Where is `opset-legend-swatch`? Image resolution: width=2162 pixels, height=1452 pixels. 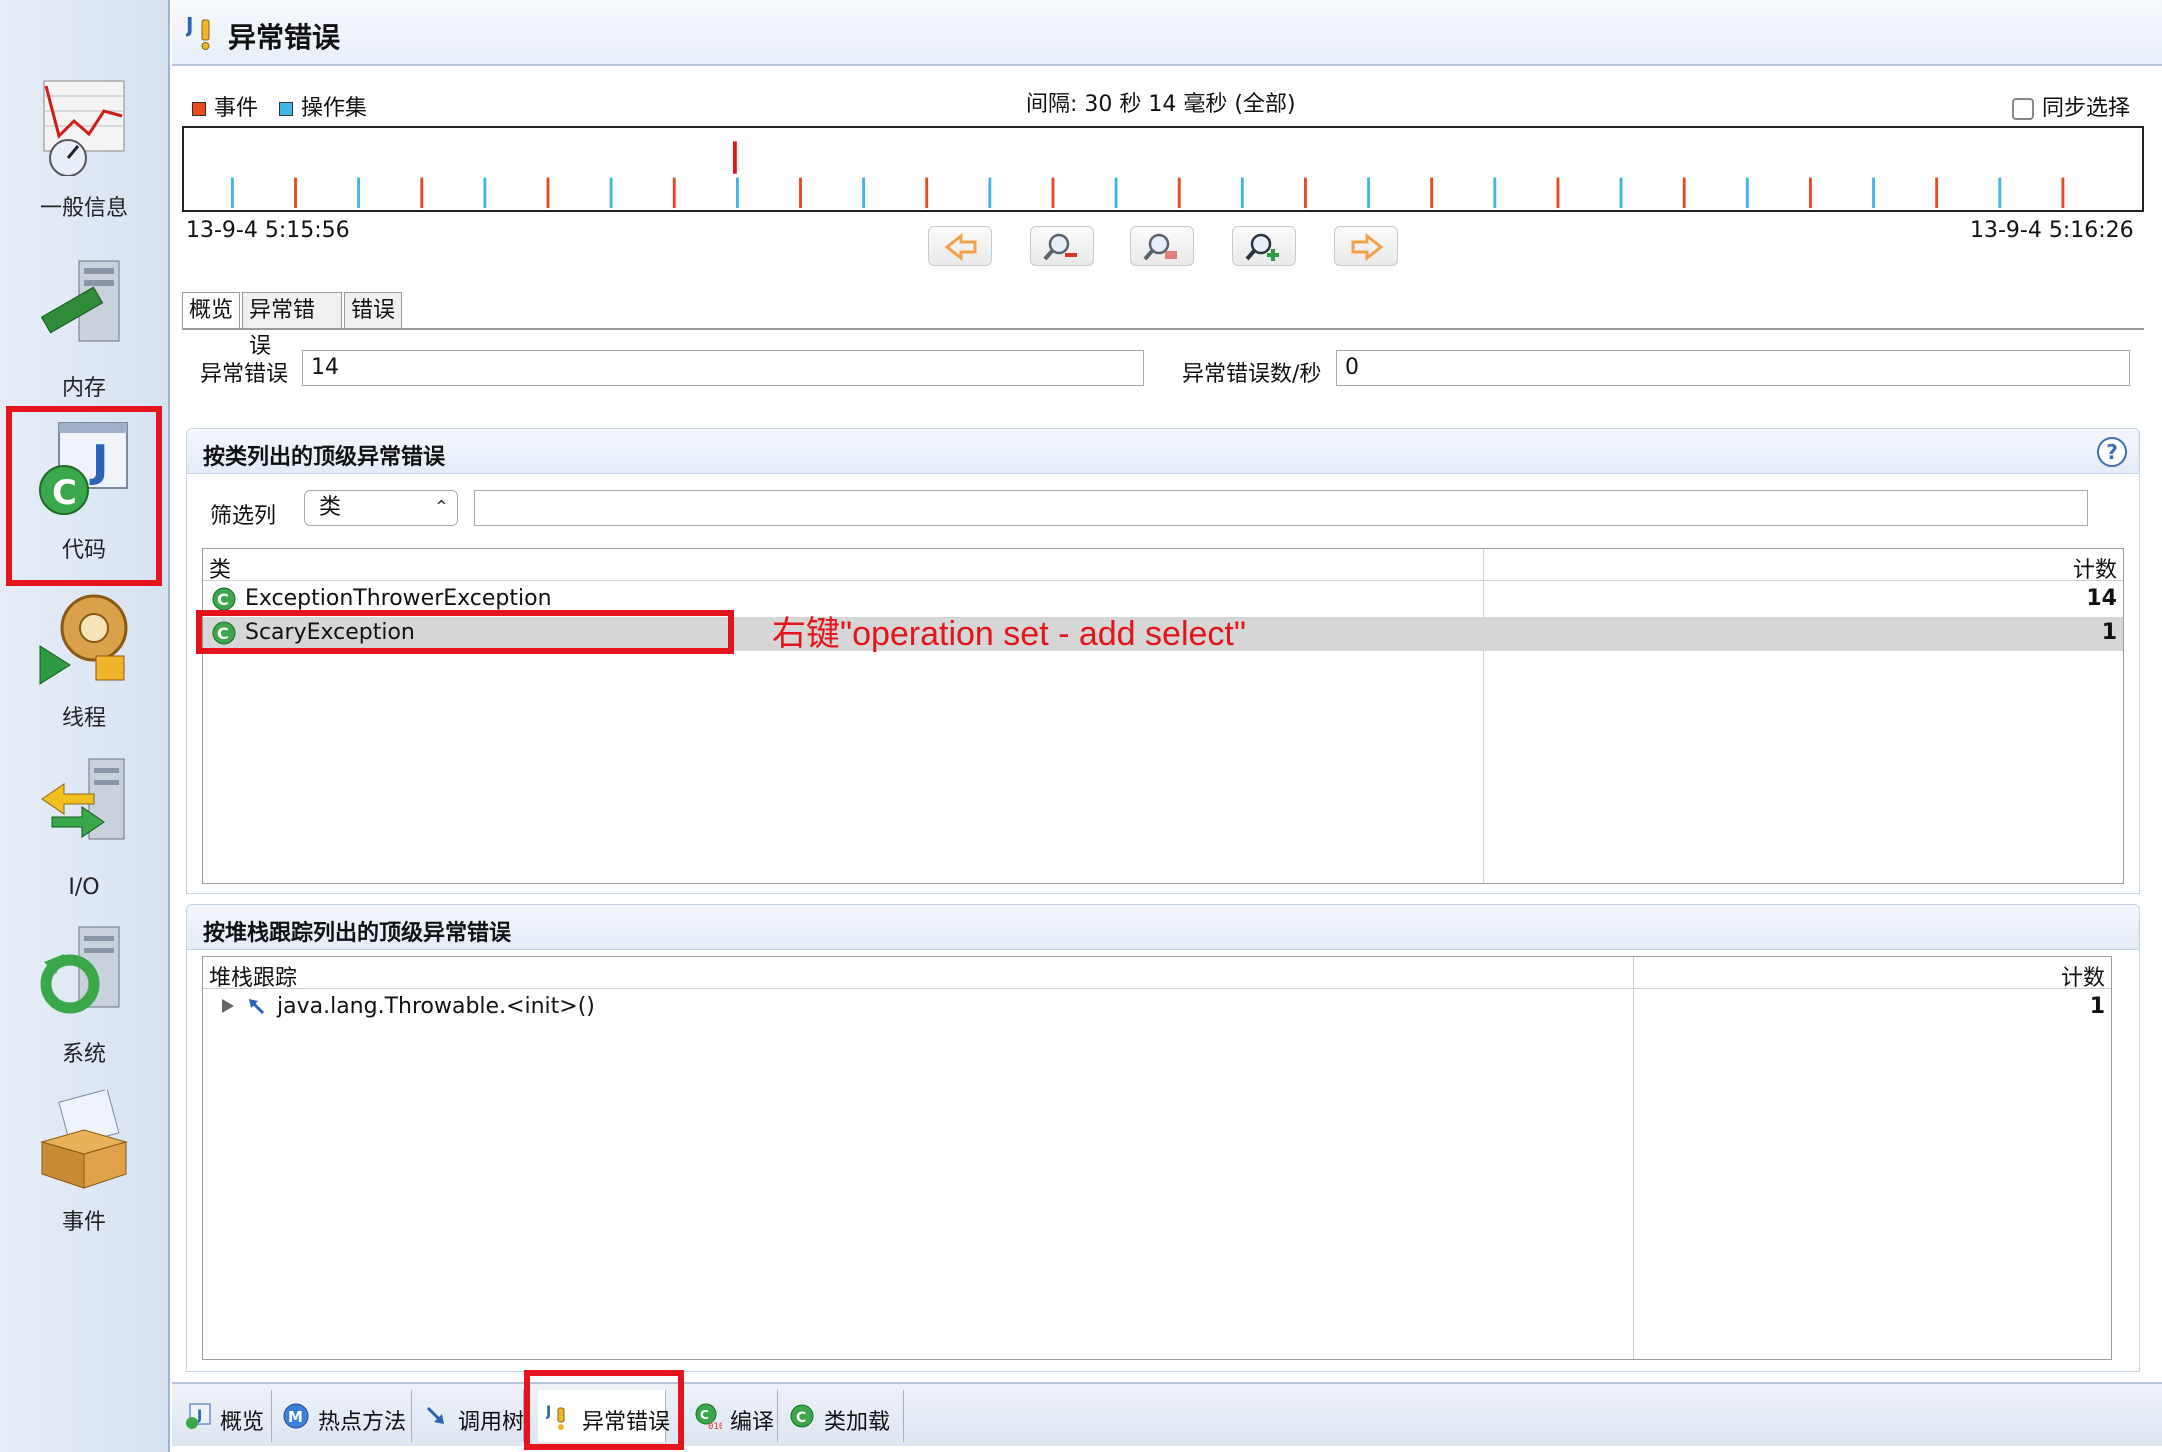 opset-legend-swatch is located at coordinates (286, 109).